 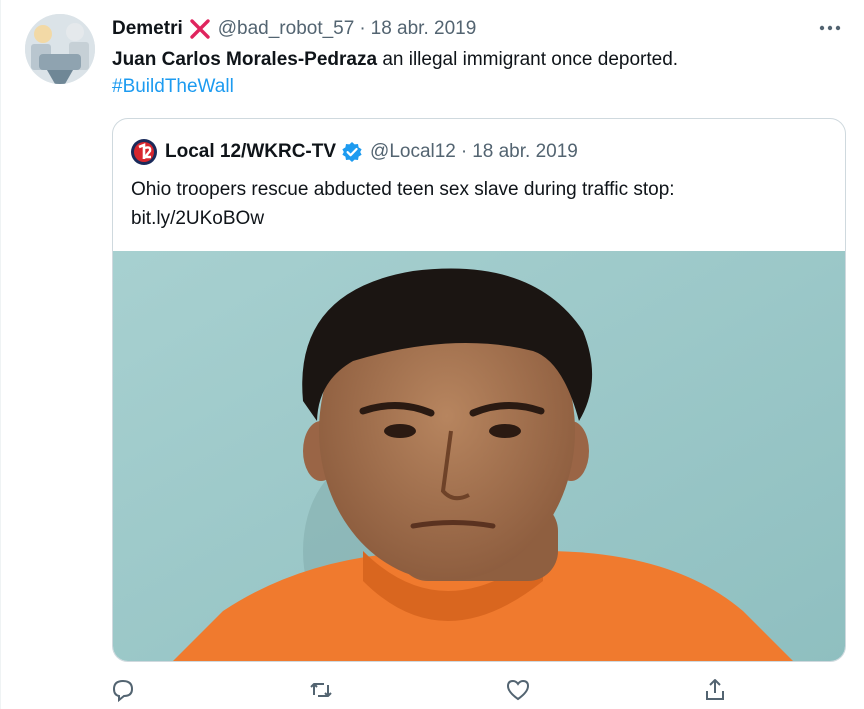 What do you see at coordinates (250, 152) in the screenshot?
I see `quoted-display-name: Local 12/WKRC-TV` at bounding box center [250, 152].